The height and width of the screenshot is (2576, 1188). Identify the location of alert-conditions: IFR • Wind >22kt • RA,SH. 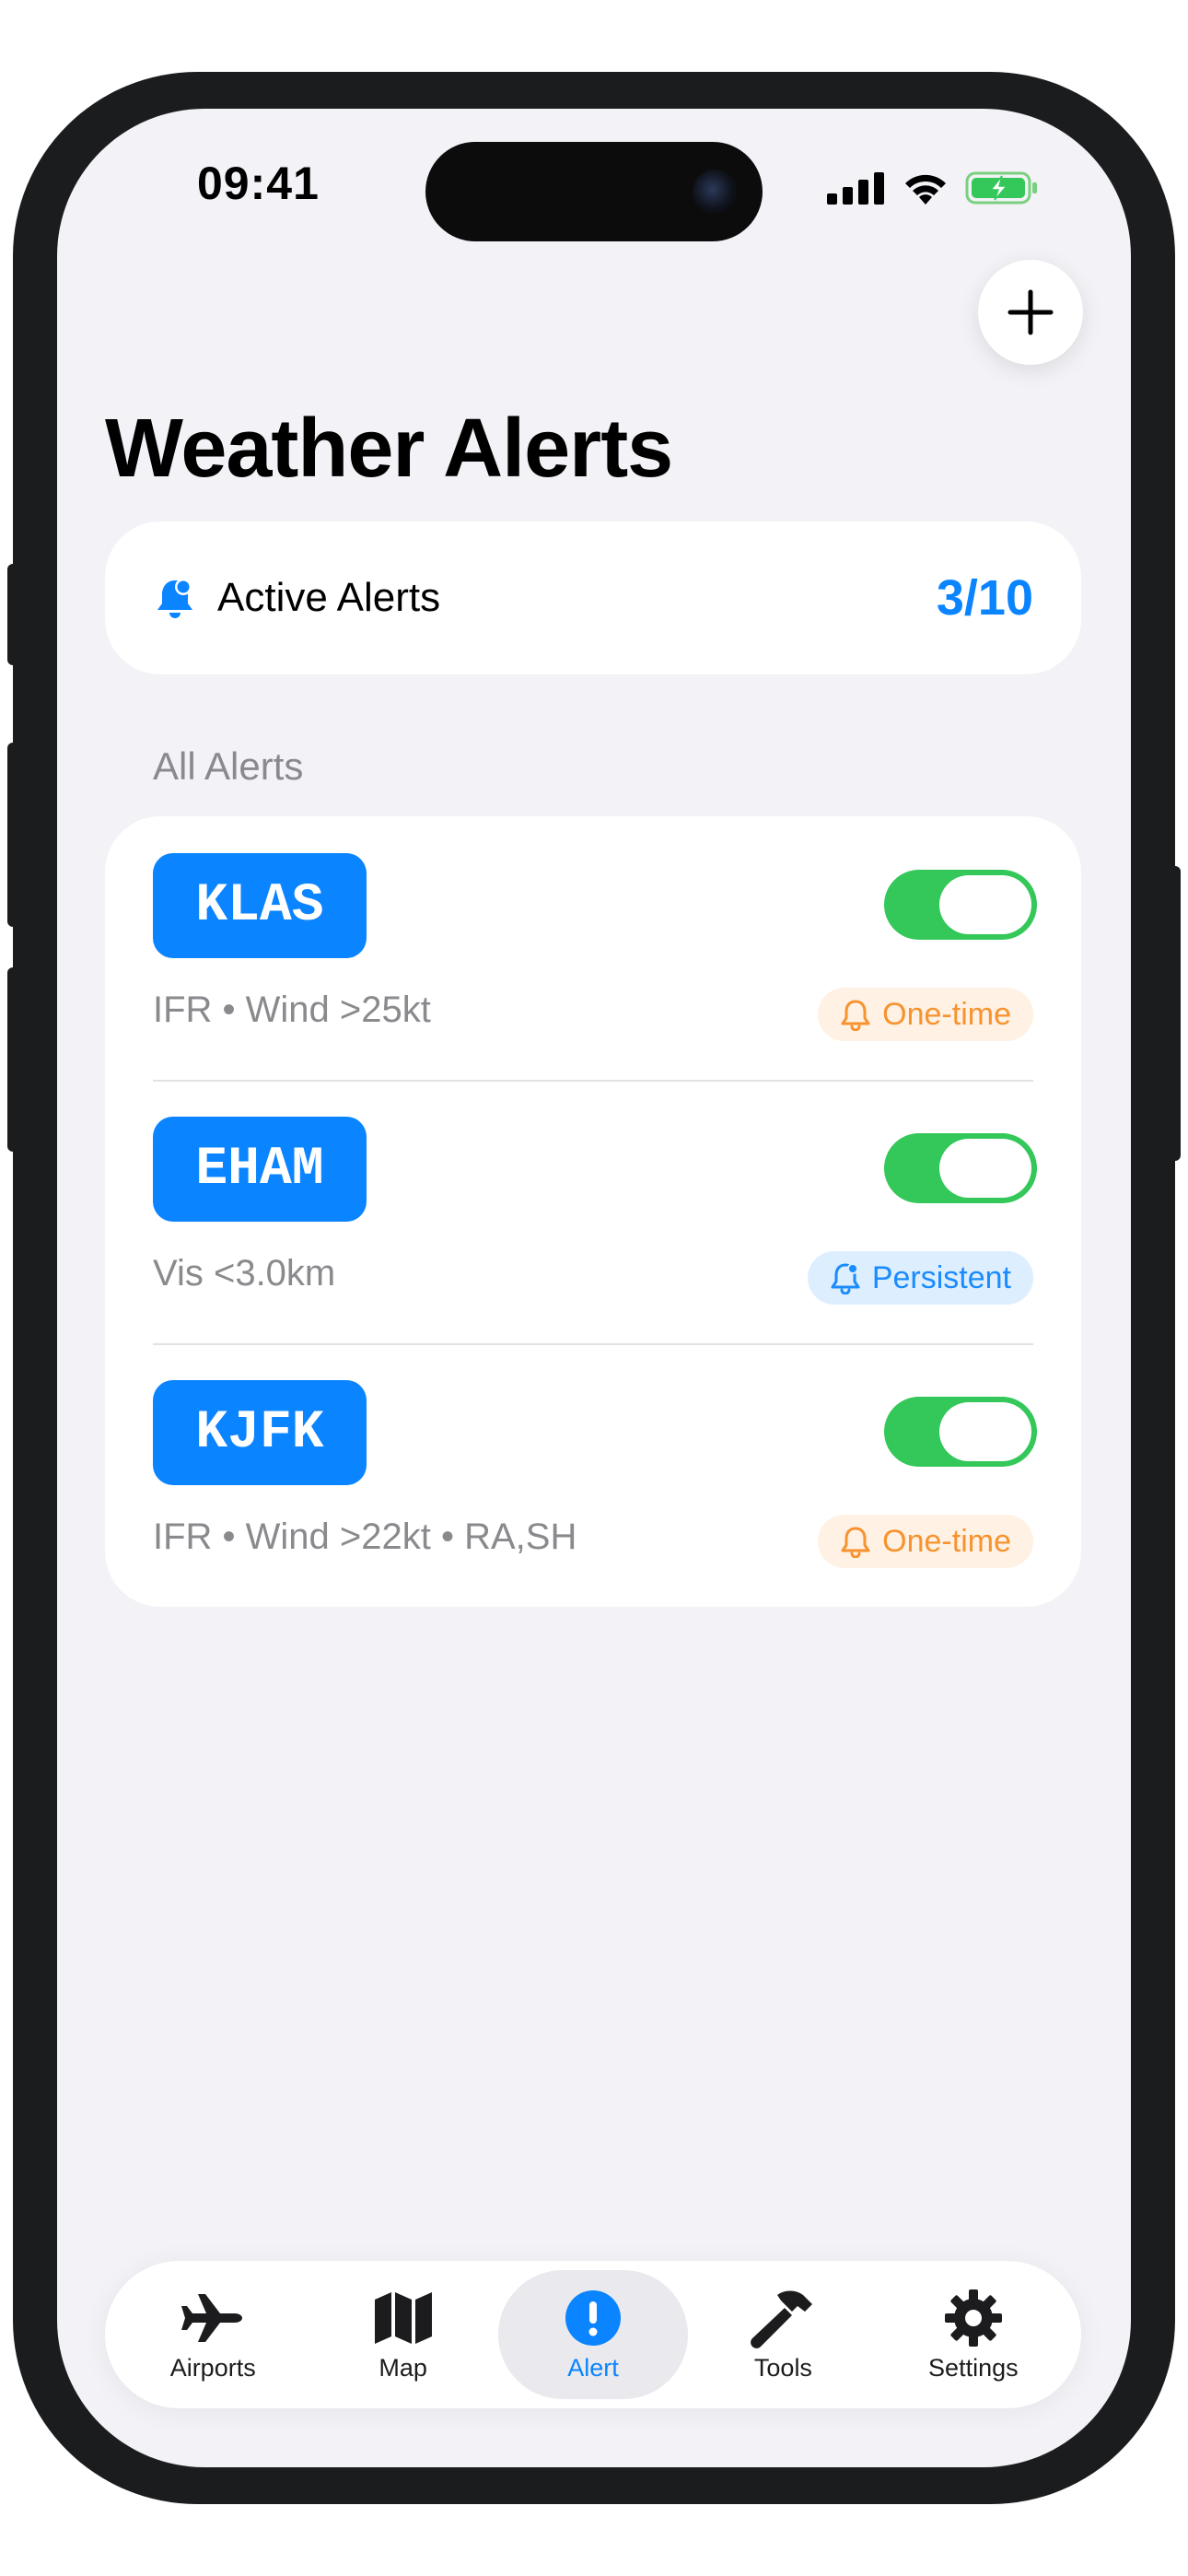
(365, 1536).